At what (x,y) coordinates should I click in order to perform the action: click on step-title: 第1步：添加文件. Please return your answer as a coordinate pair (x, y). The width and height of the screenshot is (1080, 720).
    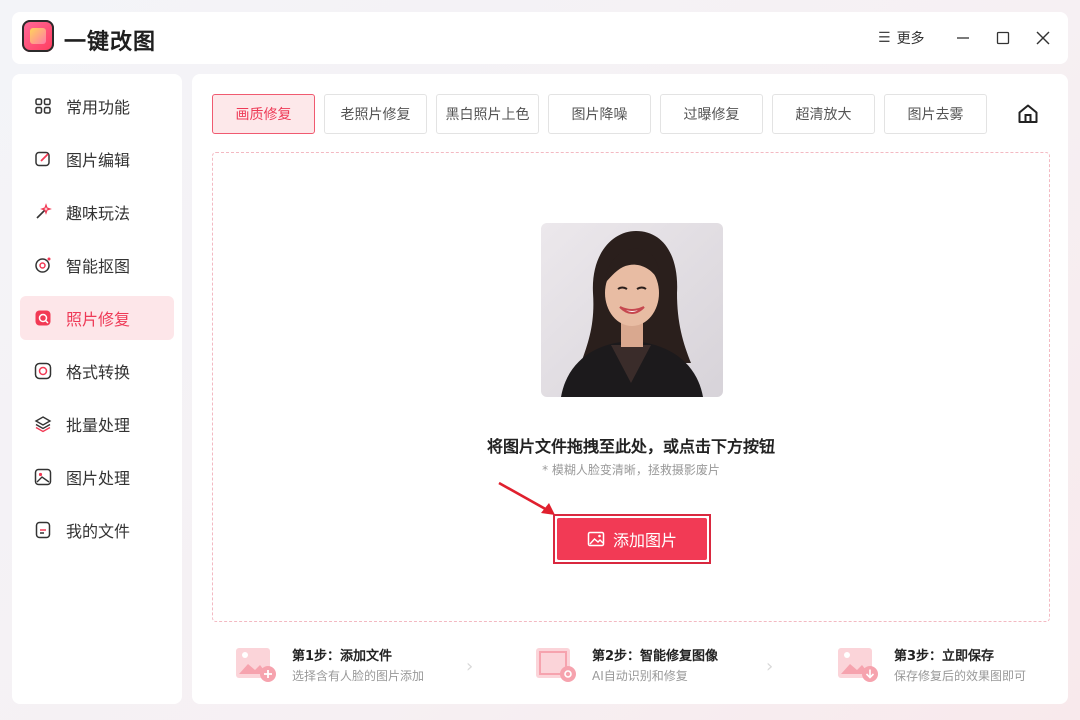
    Looking at the image, I should click on (342, 656).